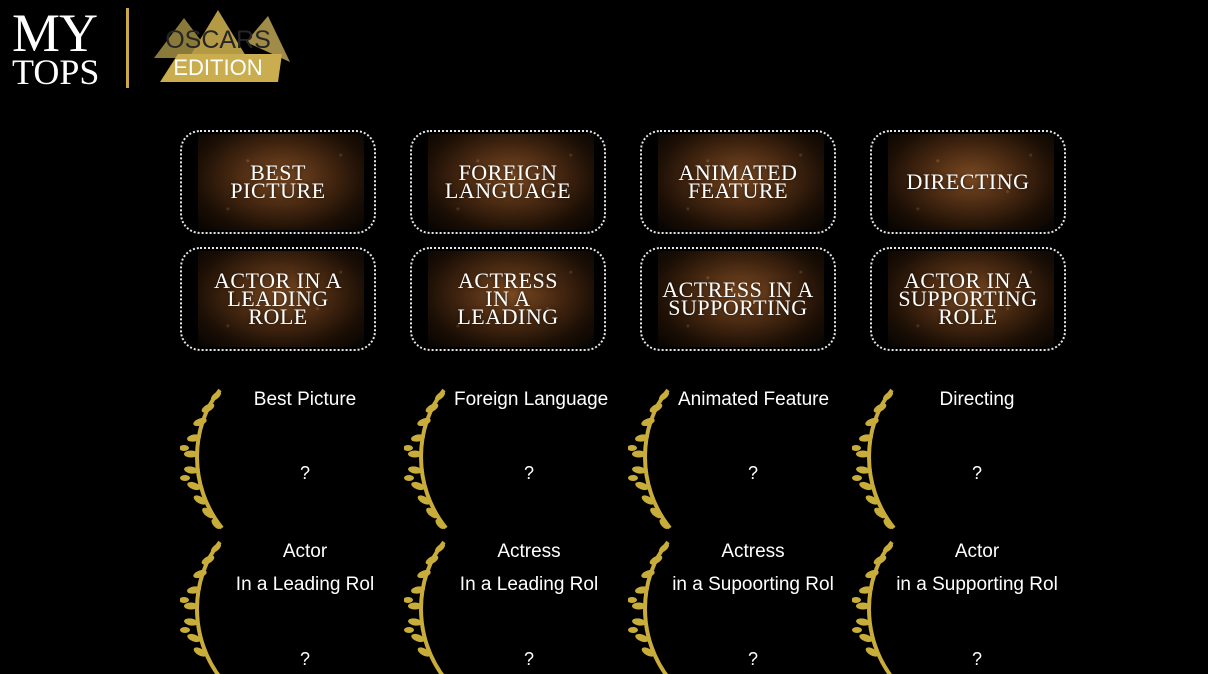 Image resolution: width=1208 pixels, height=674 pixels. Describe the element at coordinates (964, 606) in the screenshot. I see `nominee-actor-supporting: Actor in a Supporting Rol ?` at that location.